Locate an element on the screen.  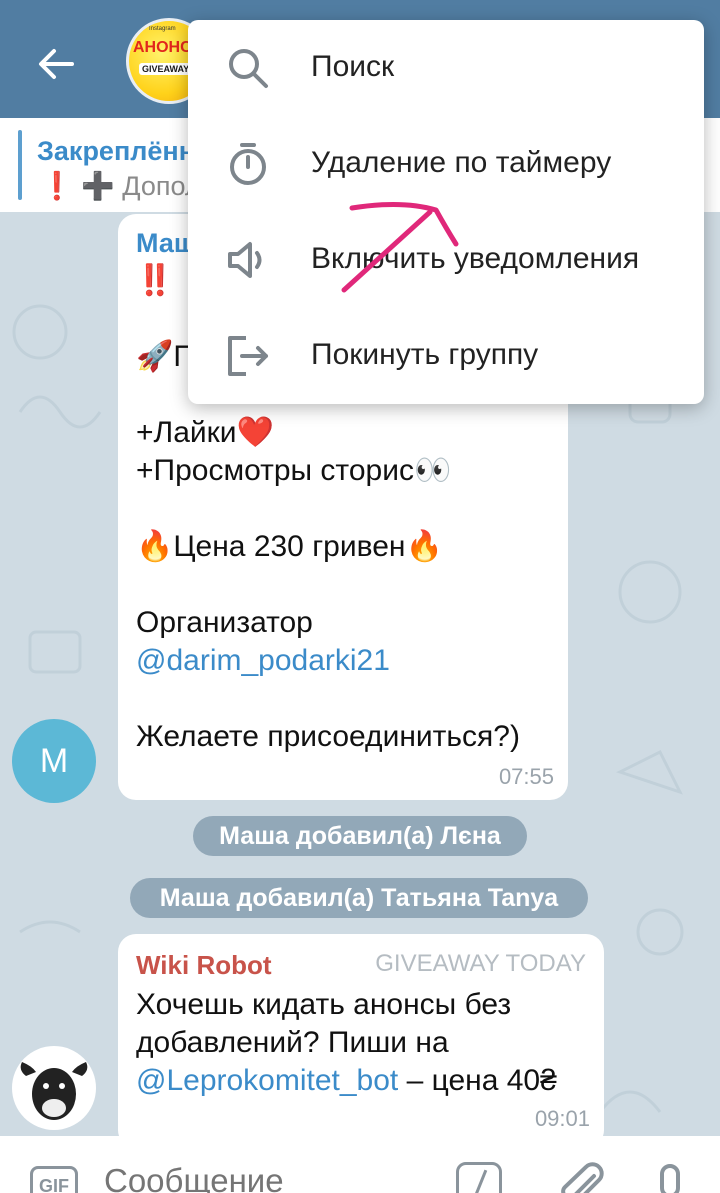
message-line: – цена 40₴ is located at coordinates (477, 1080).